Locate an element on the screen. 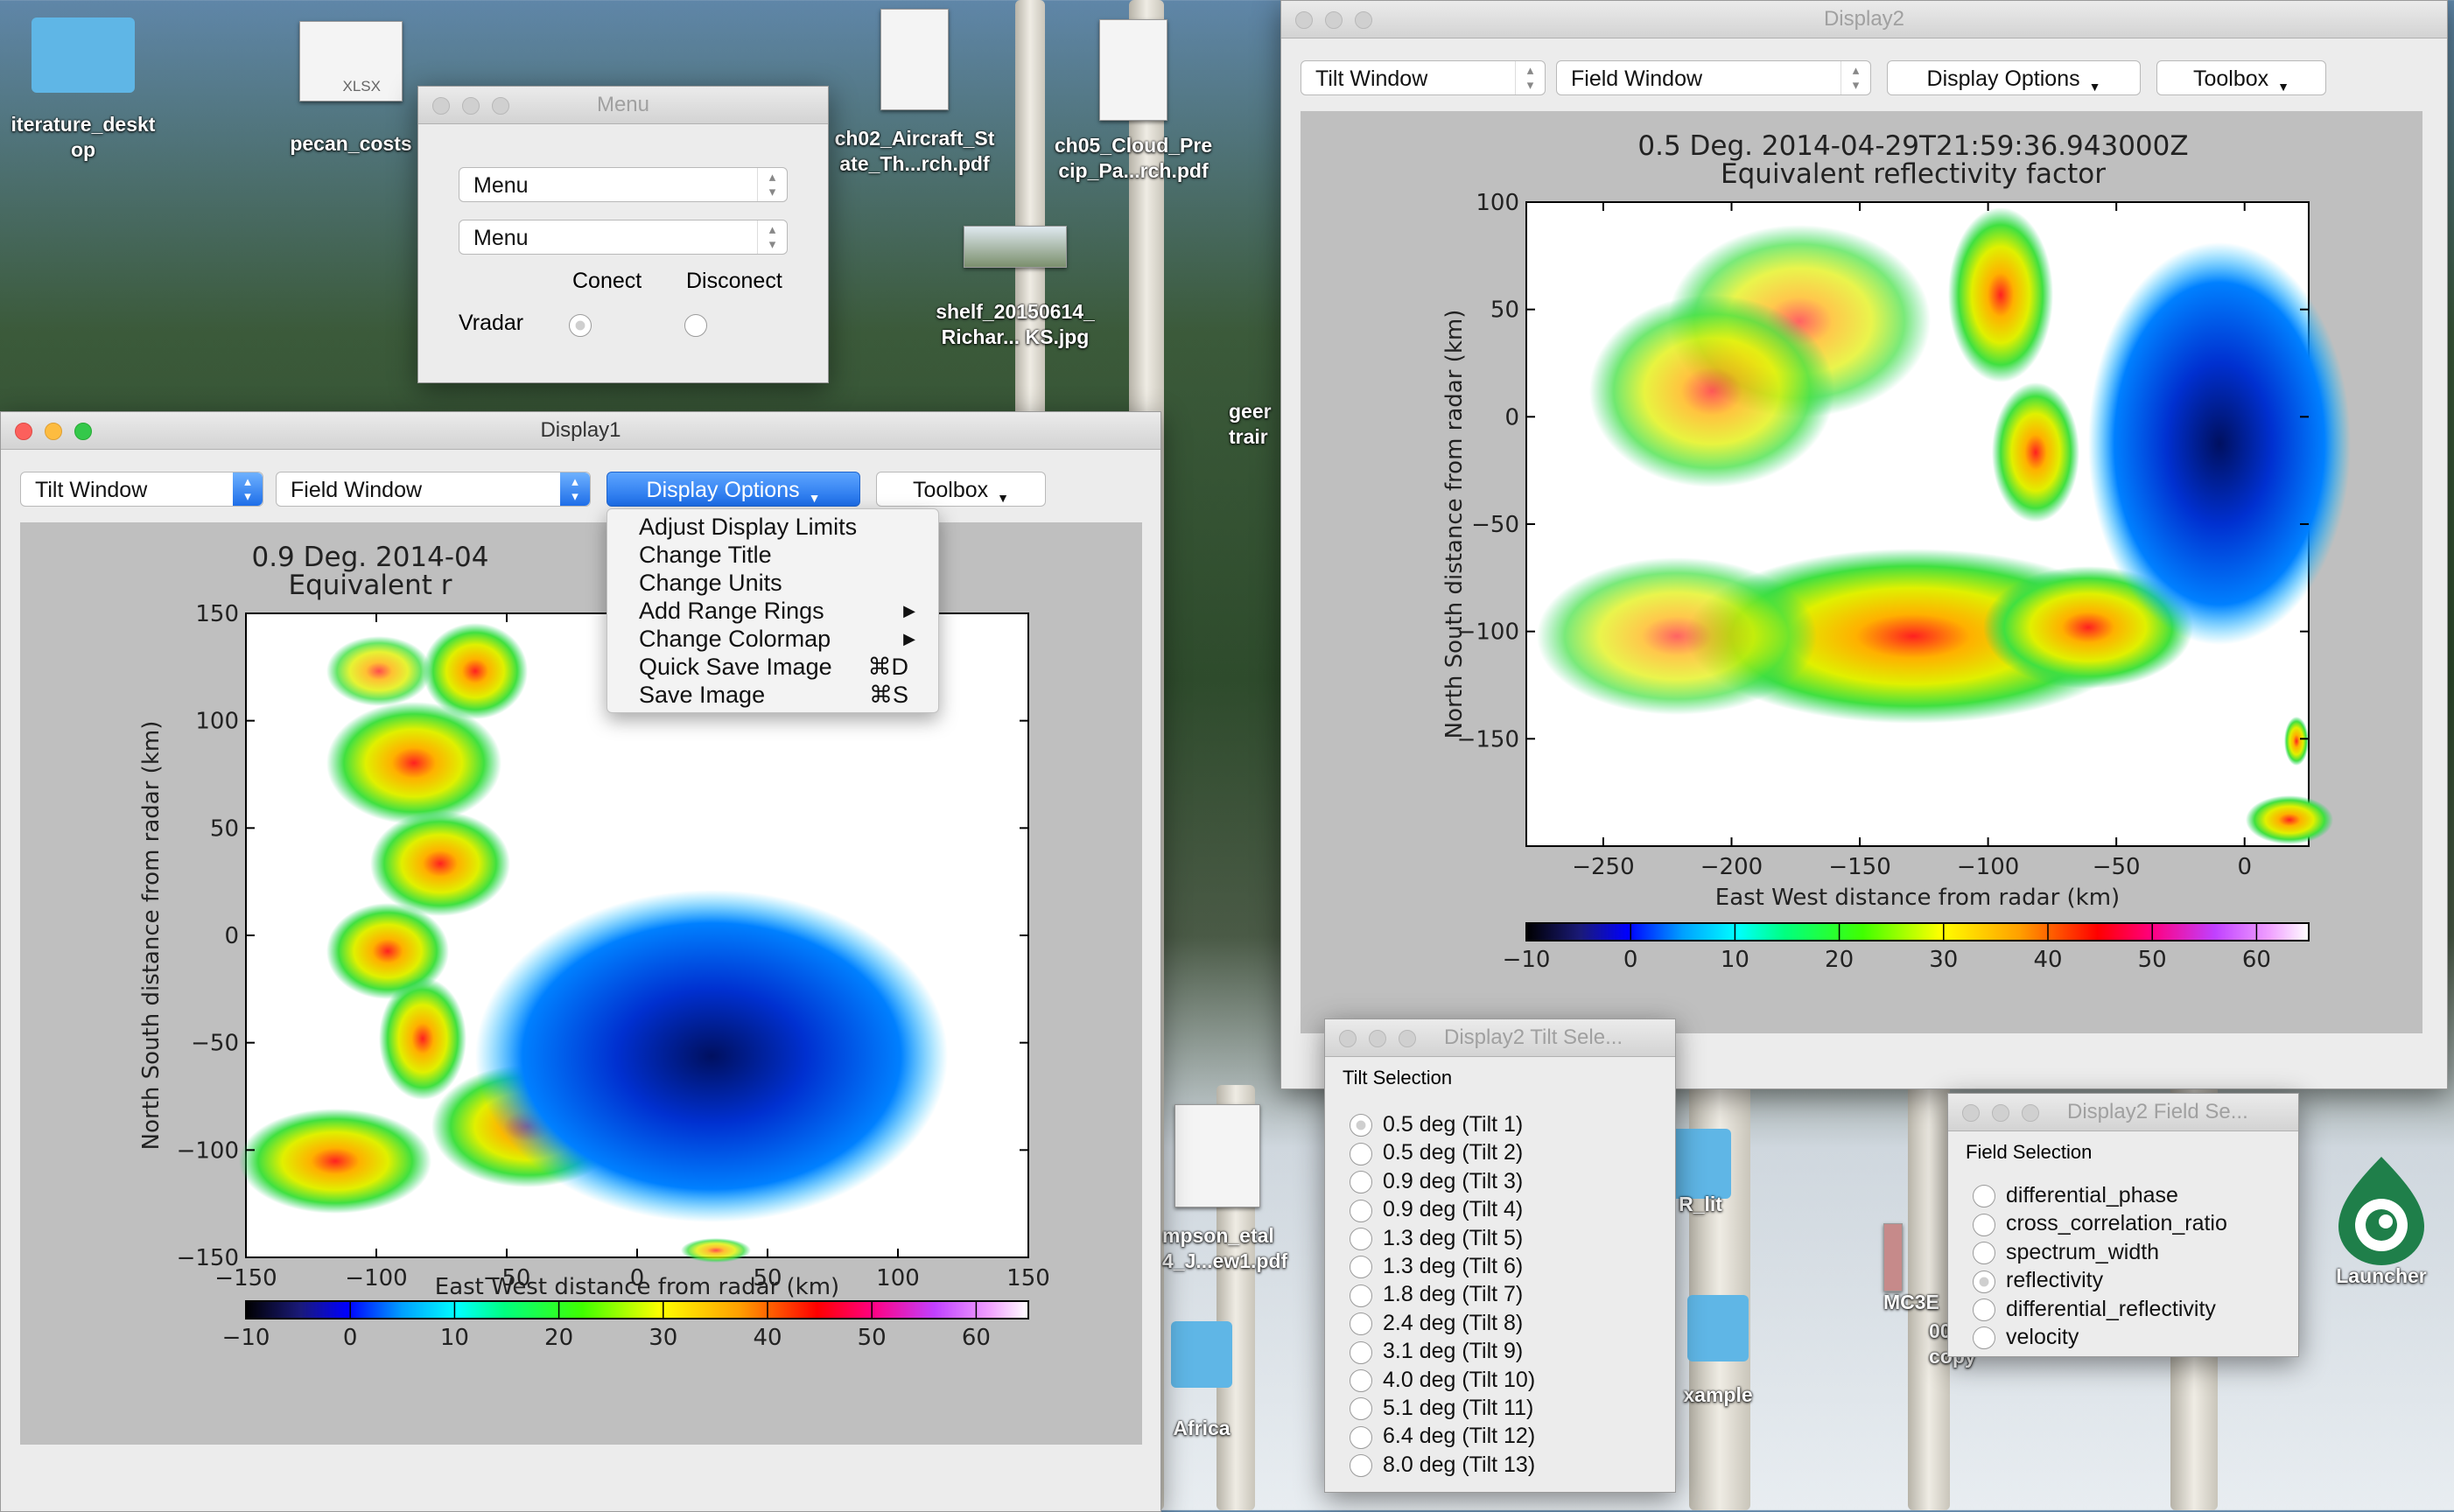 Image resolution: width=2454 pixels, height=1512 pixels. desktop-icon-pdf: mpson_etal 4_J...ew1.pdf is located at coordinates (1236, 1189).